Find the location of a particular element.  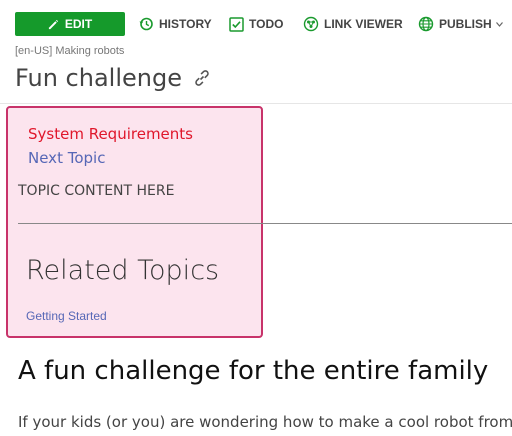

todo-button: TODO is located at coordinates (256, 24).